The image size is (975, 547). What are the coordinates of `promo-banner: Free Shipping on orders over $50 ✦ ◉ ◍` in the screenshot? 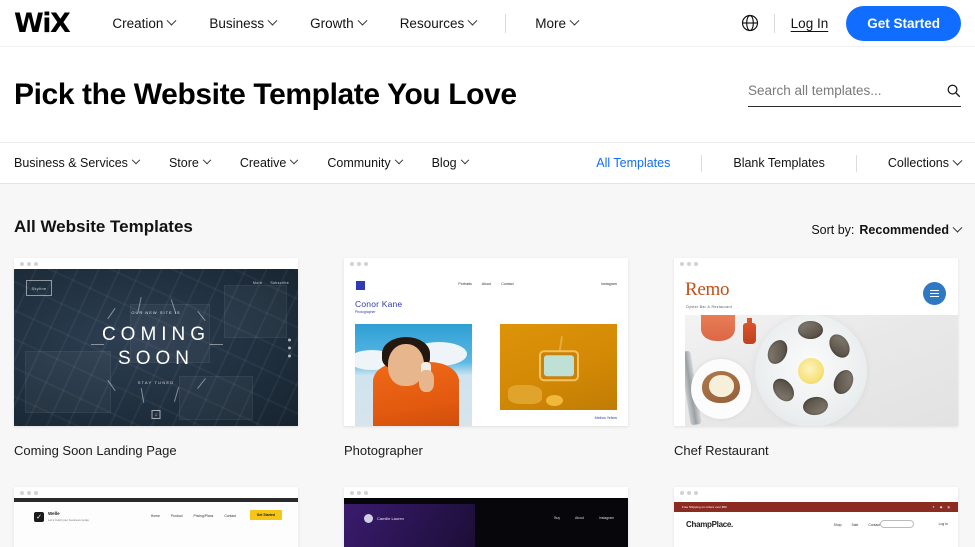 It's located at (816, 507).